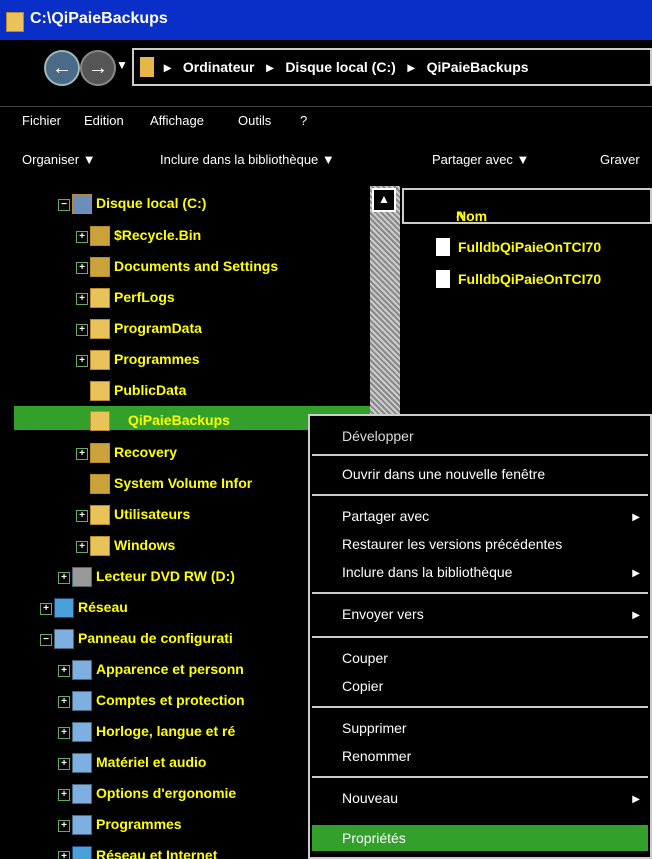  I want to click on network-icon, so click(64, 608).